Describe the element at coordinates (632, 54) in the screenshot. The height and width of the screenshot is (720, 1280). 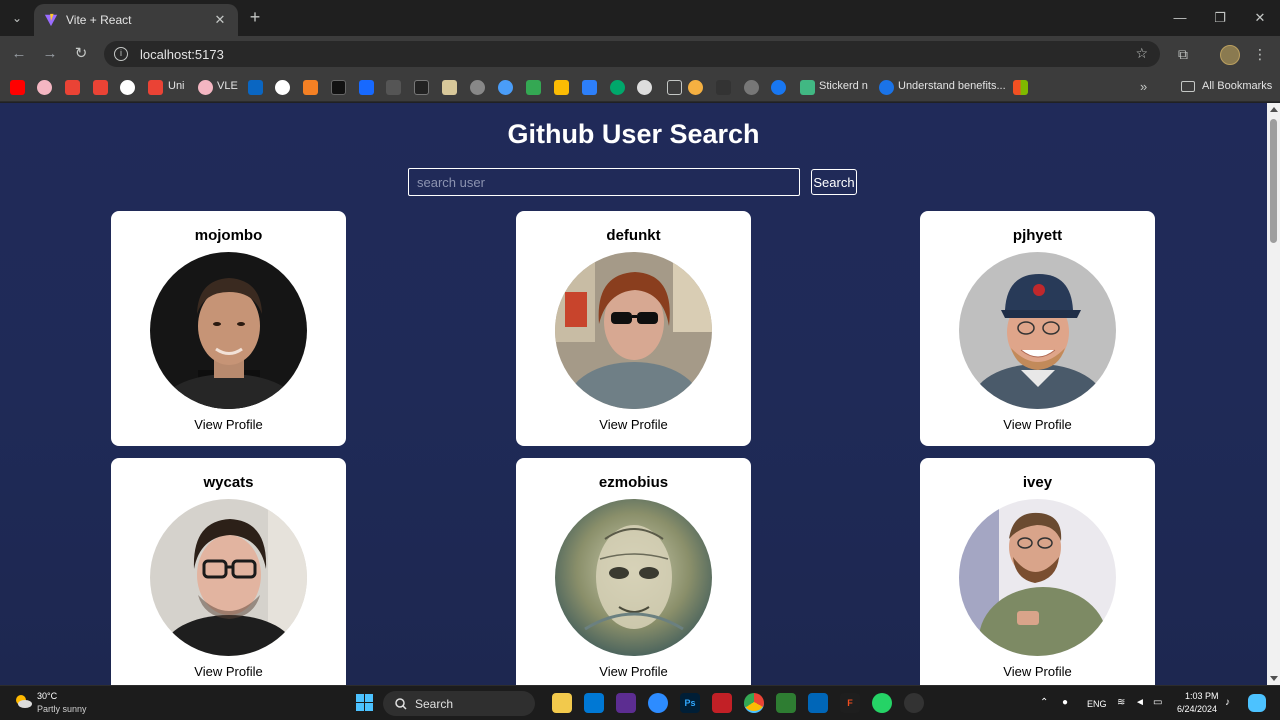
I see `address-bar: i localhost:5173 ☆` at that location.